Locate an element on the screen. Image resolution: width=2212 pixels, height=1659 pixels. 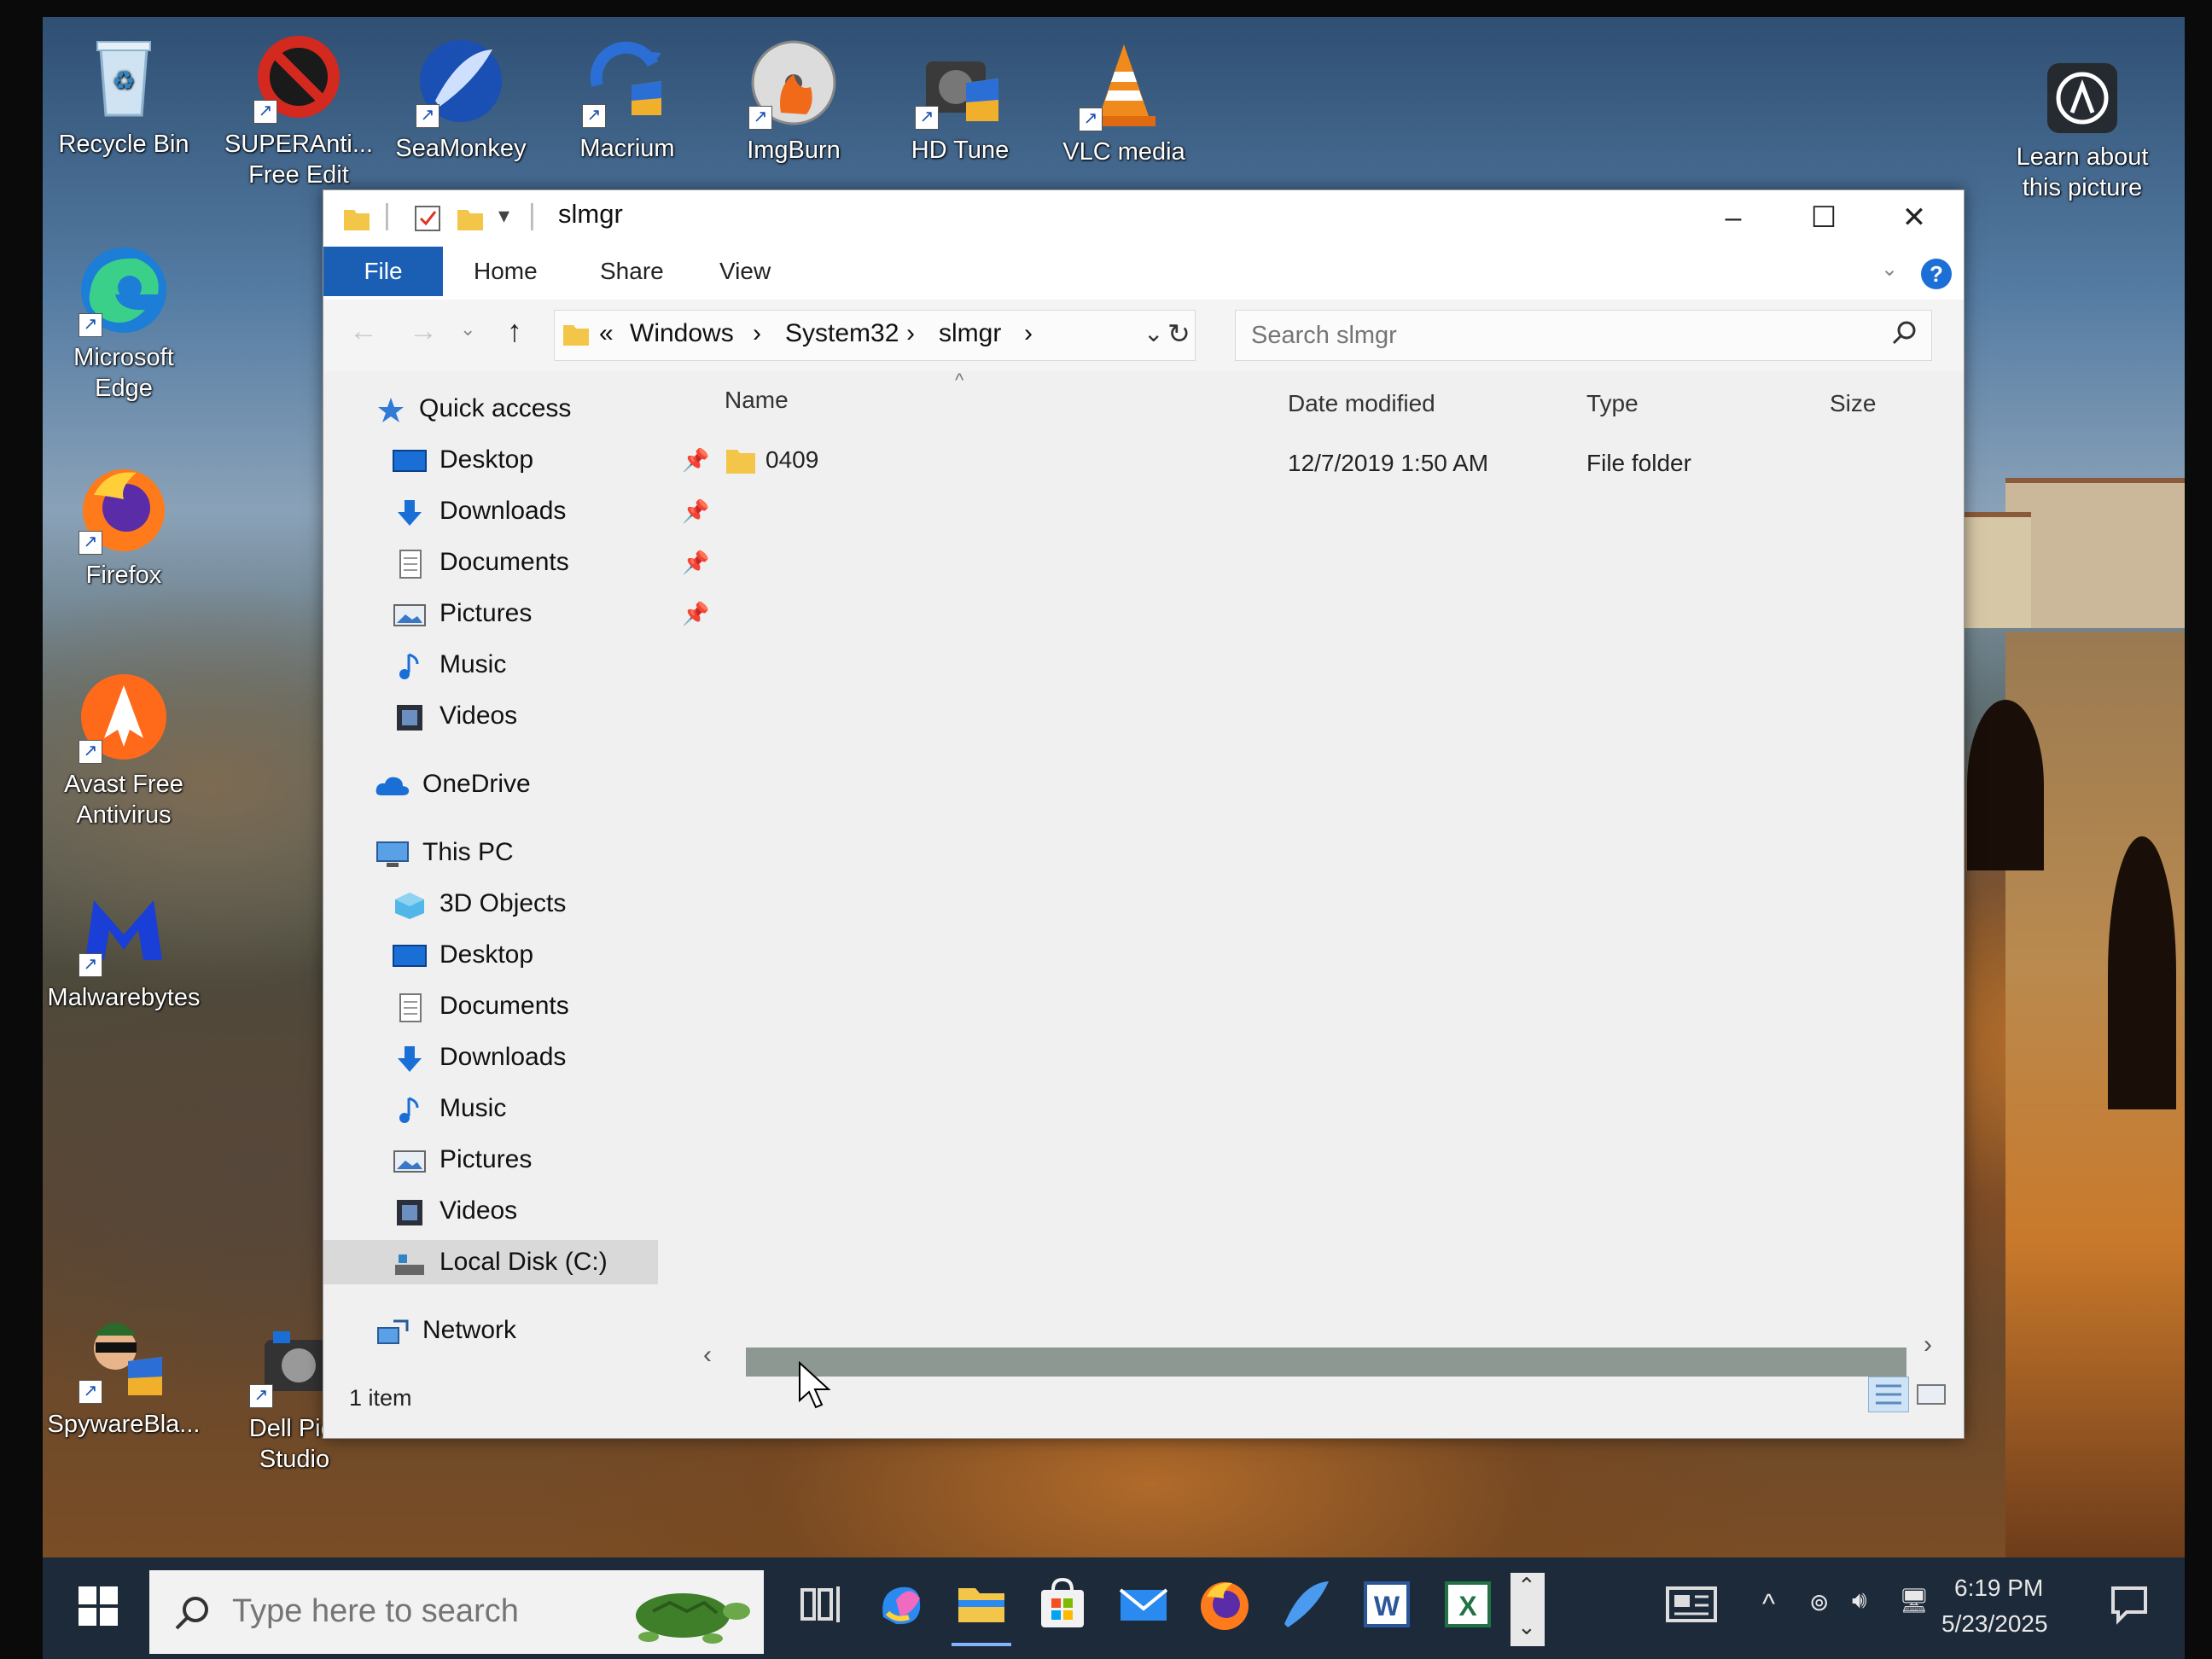
desktop-icon-imgburn: ↗ ImgBurn is located at coordinates (794, 101).